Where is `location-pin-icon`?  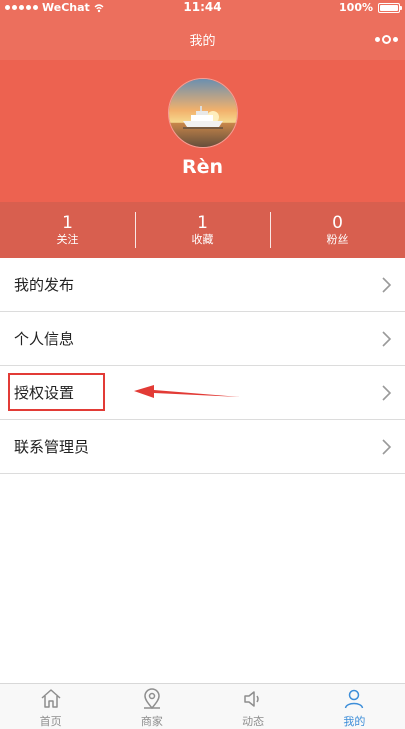 location-pin-icon is located at coordinates (151, 699).